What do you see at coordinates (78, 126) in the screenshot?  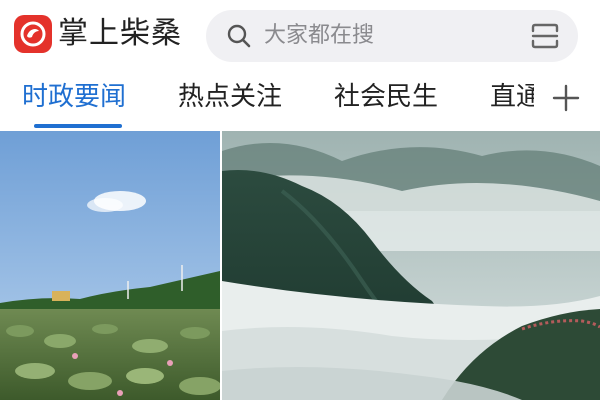 I see `active-tab-indicator` at bounding box center [78, 126].